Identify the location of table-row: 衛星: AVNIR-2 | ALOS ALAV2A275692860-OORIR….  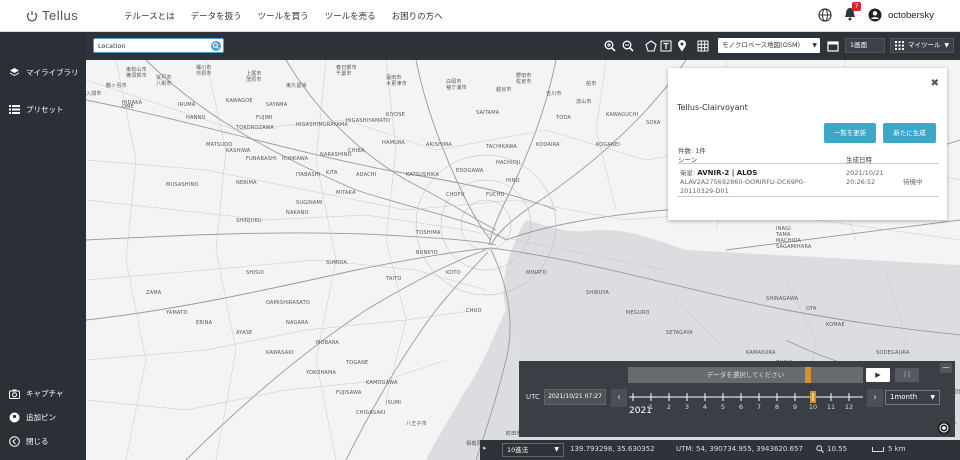
(808, 180).